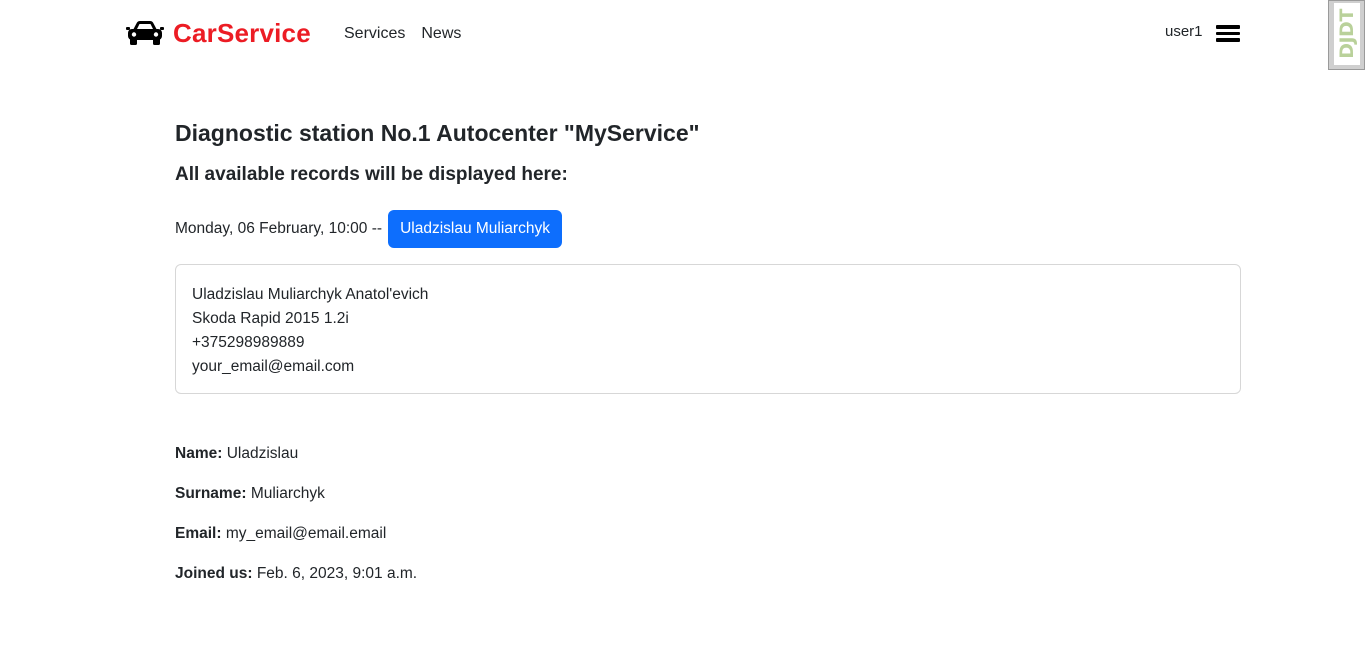 This screenshot has width=1365, height=648. Describe the element at coordinates (199, 453) in the screenshot. I see `profile-name-label: Name:` at that location.